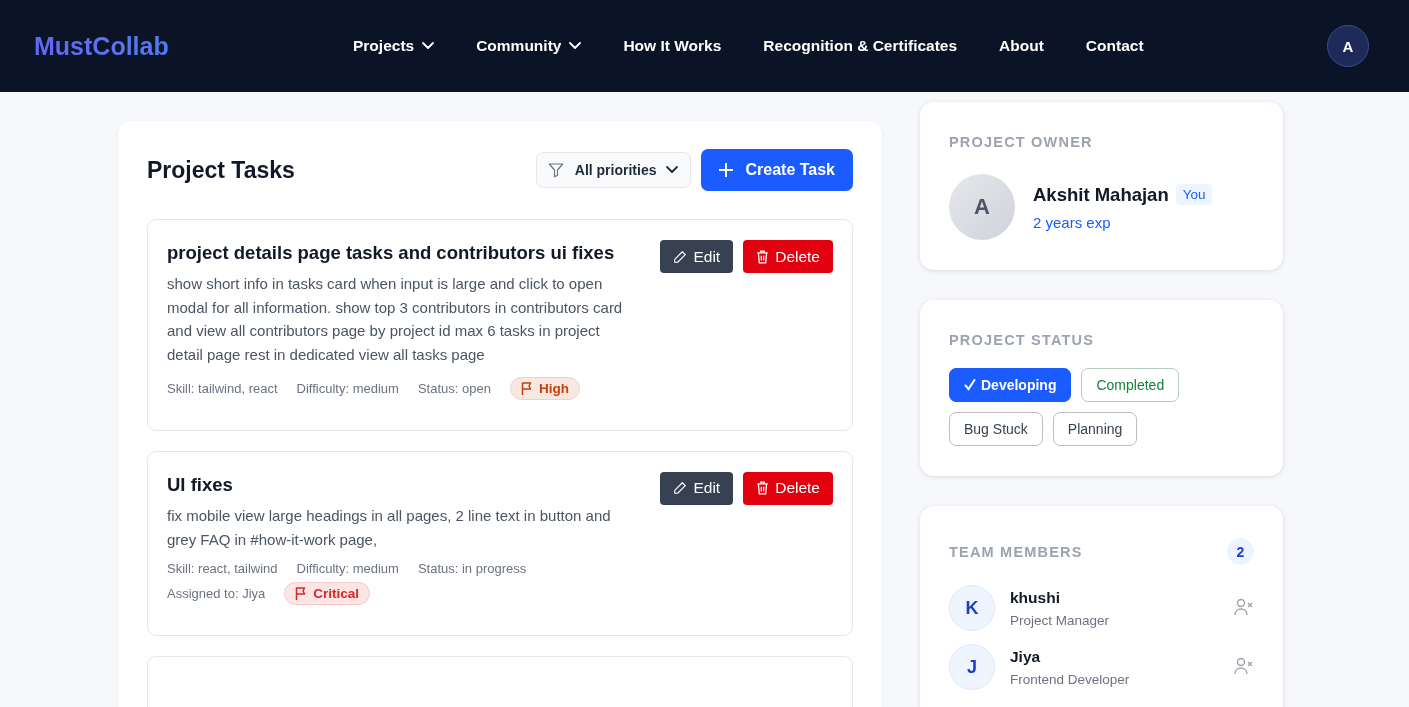 The image size is (1409, 707). Describe the element at coordinates (1035, 597) in the screenshot. I see `member-name: khushi` at that location.